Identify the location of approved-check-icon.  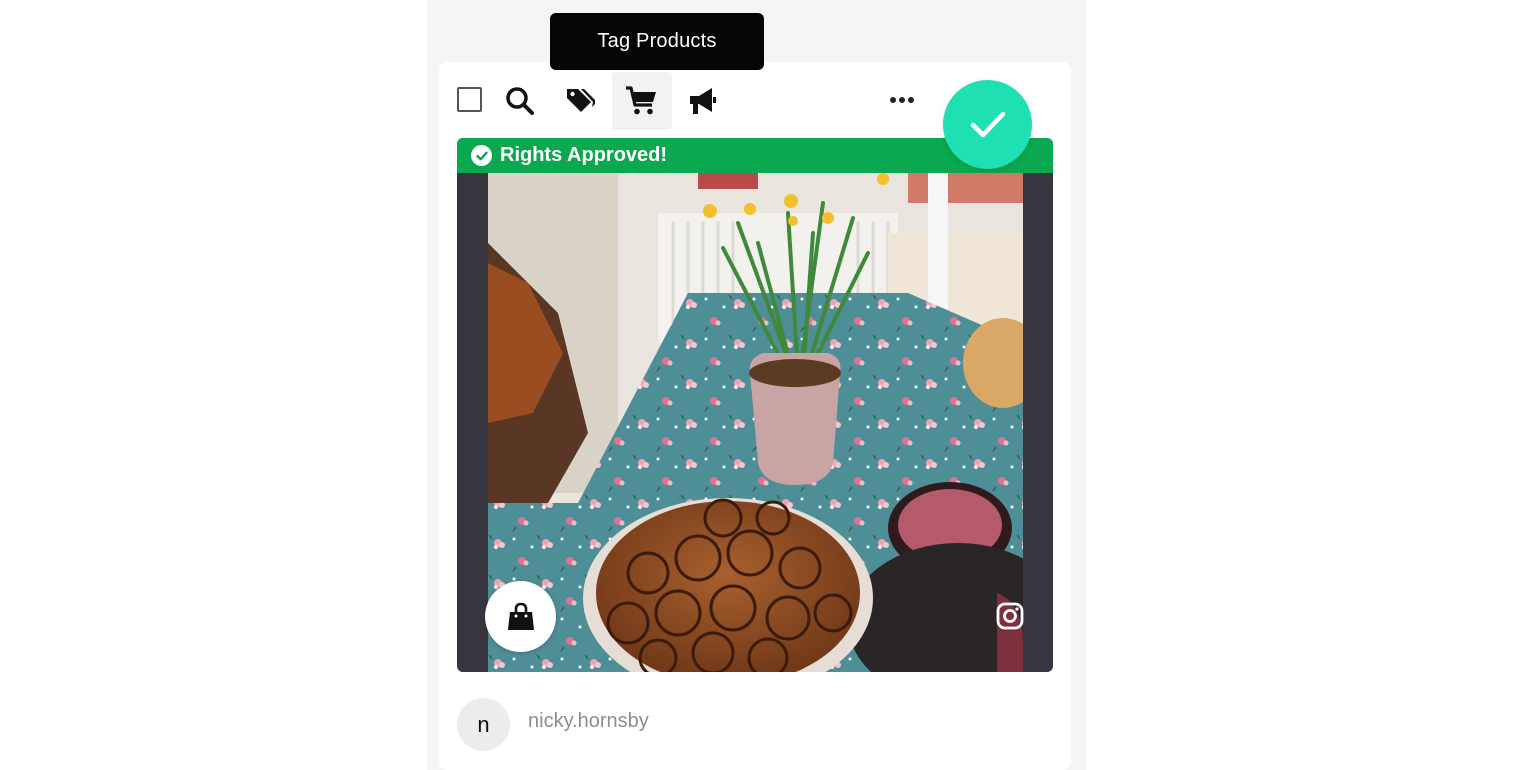
(481, 155).